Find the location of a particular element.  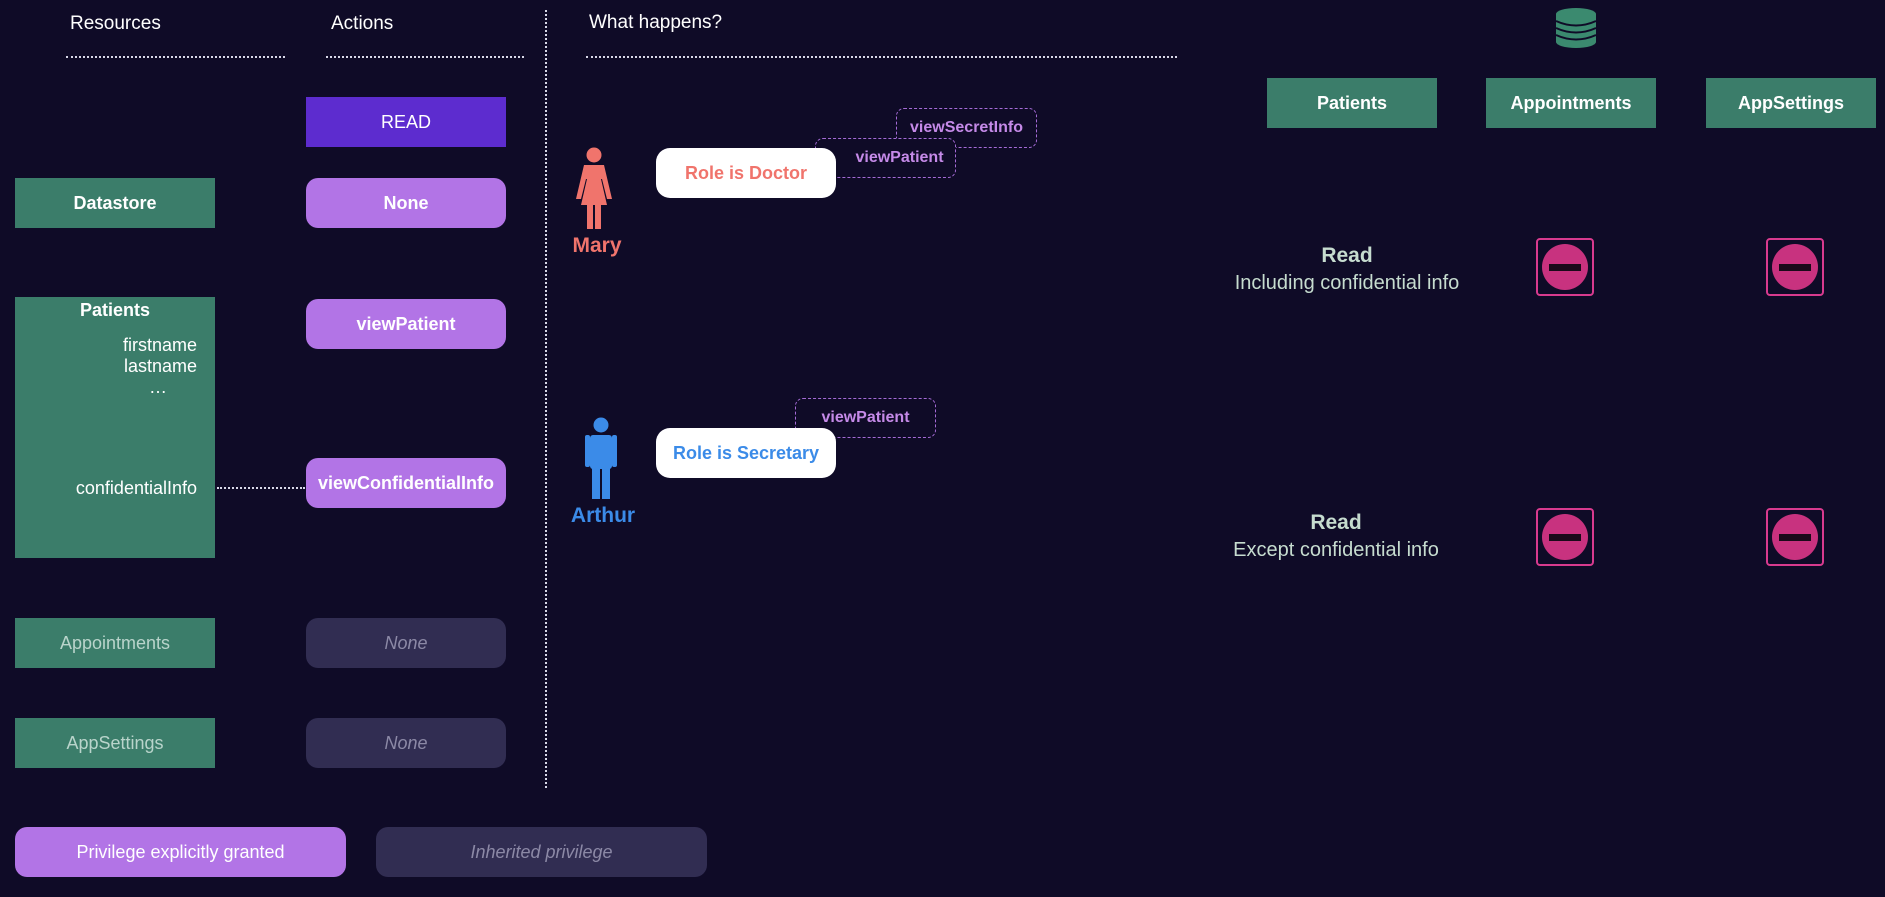

column-appsettings: AppSettings is located at coordinates (1791, 103).